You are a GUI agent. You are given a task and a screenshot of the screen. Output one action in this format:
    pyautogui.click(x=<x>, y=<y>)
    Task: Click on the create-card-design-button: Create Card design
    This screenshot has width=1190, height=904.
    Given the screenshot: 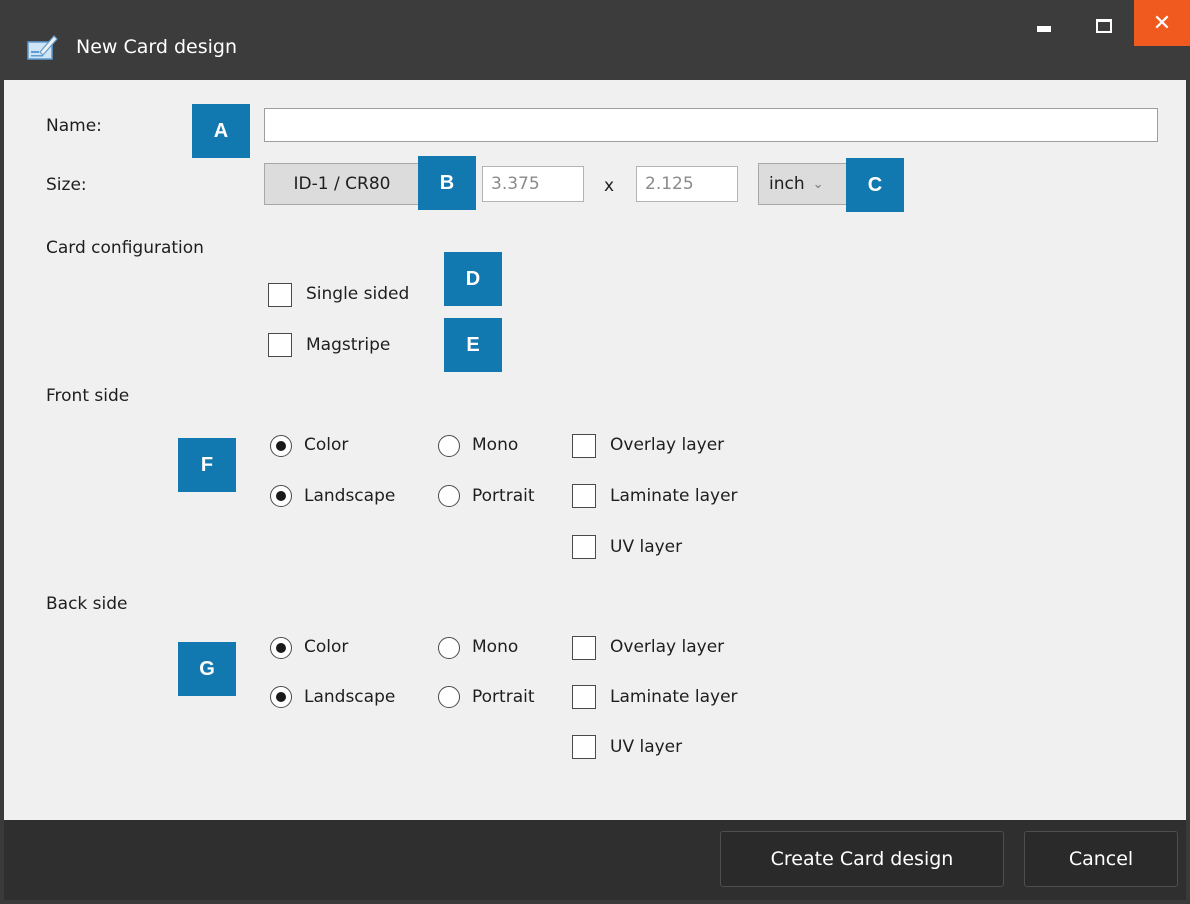 What is the action you would take?
    pyautogui.click(x=862, y=859)
    